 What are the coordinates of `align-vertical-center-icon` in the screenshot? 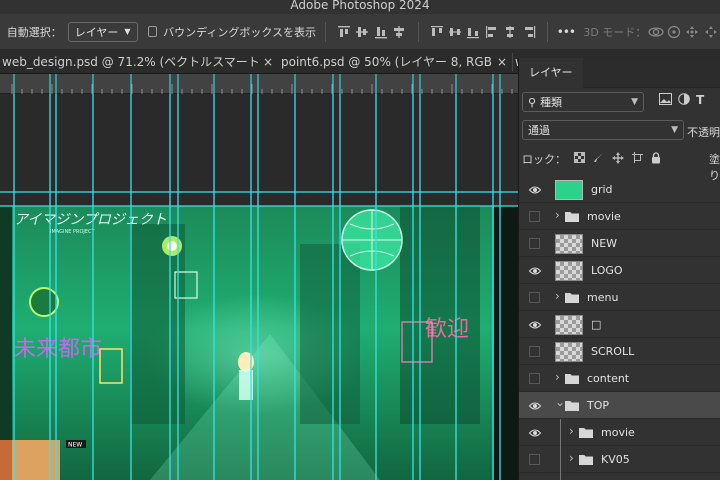 It's located at (362, 32).